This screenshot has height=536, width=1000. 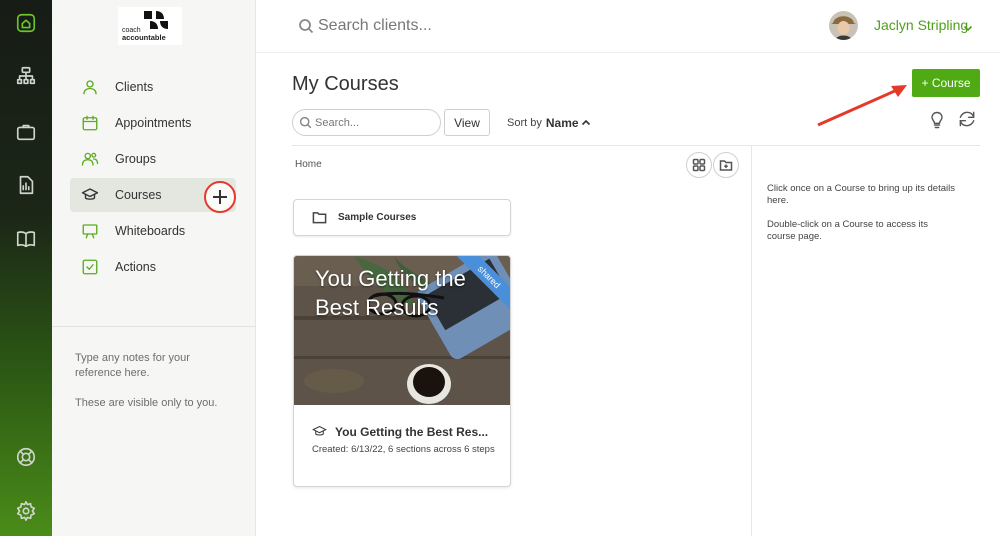 I want to click on course-search, so click(x=366, y=122).